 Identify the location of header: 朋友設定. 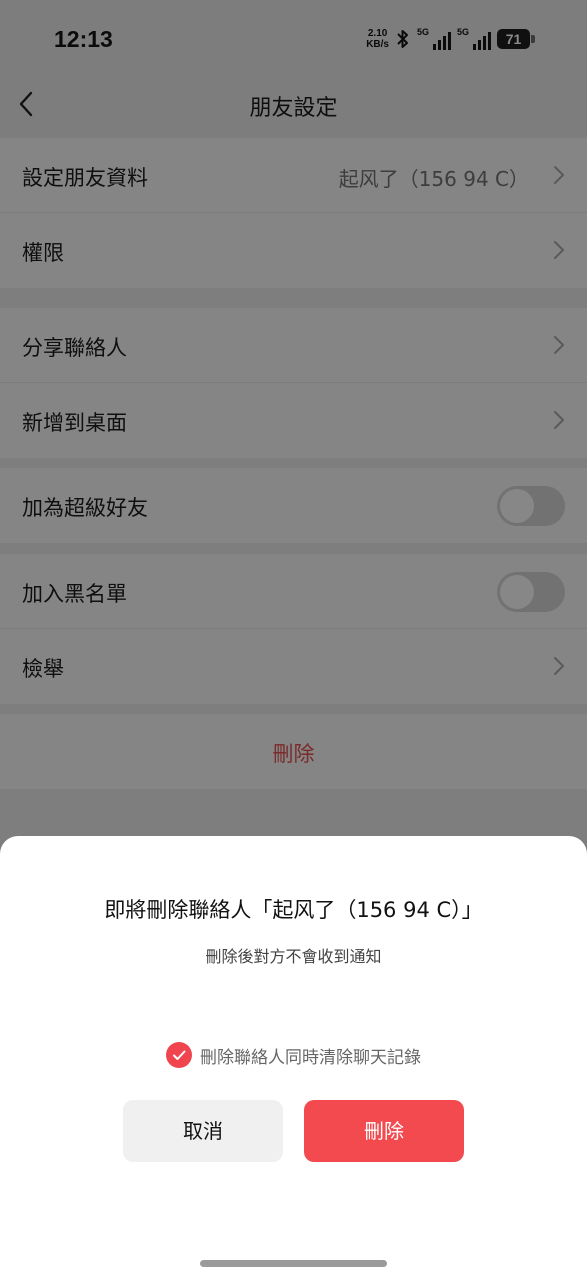
(293, 104).